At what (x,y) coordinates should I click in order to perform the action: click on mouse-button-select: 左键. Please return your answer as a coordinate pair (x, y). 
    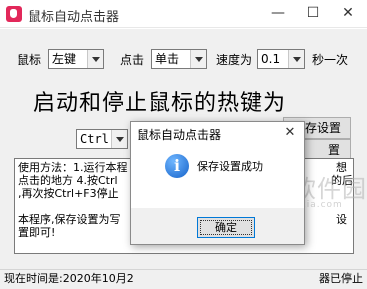
    Looking at the image, I should click on (76, 59).